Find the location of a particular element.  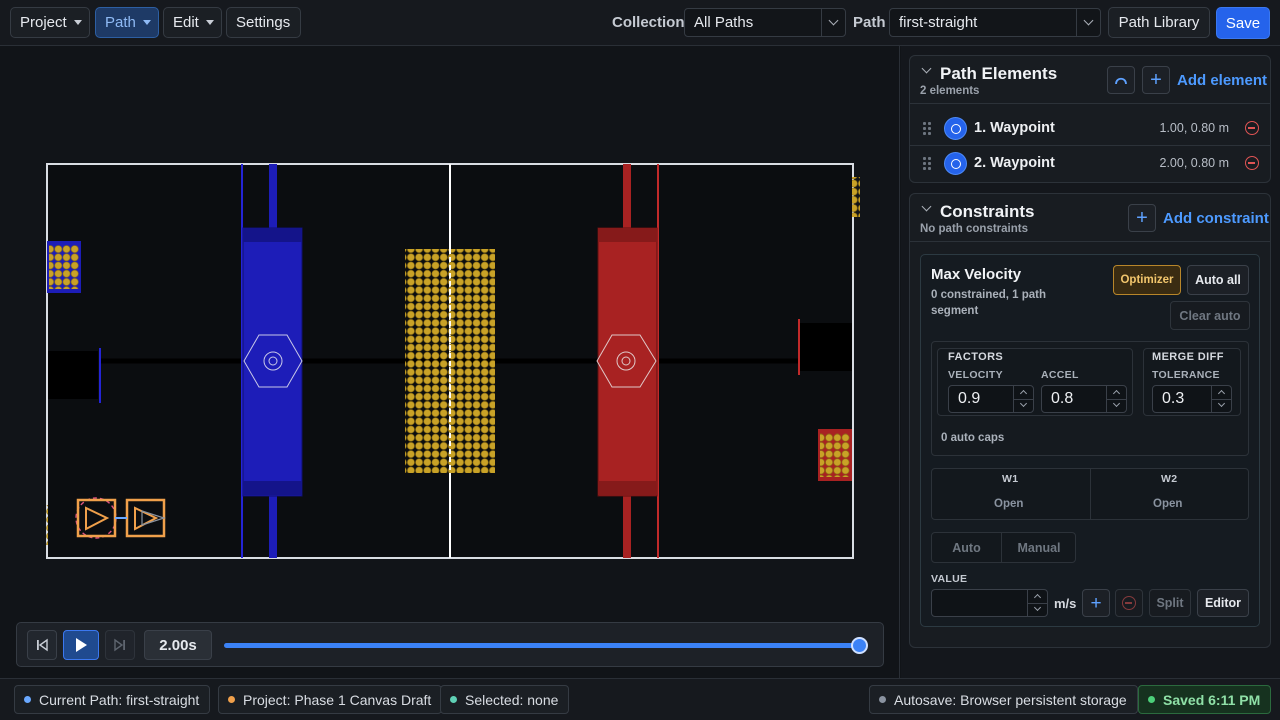

edit-menu-label: Edit is located at coordinates (186, 22).